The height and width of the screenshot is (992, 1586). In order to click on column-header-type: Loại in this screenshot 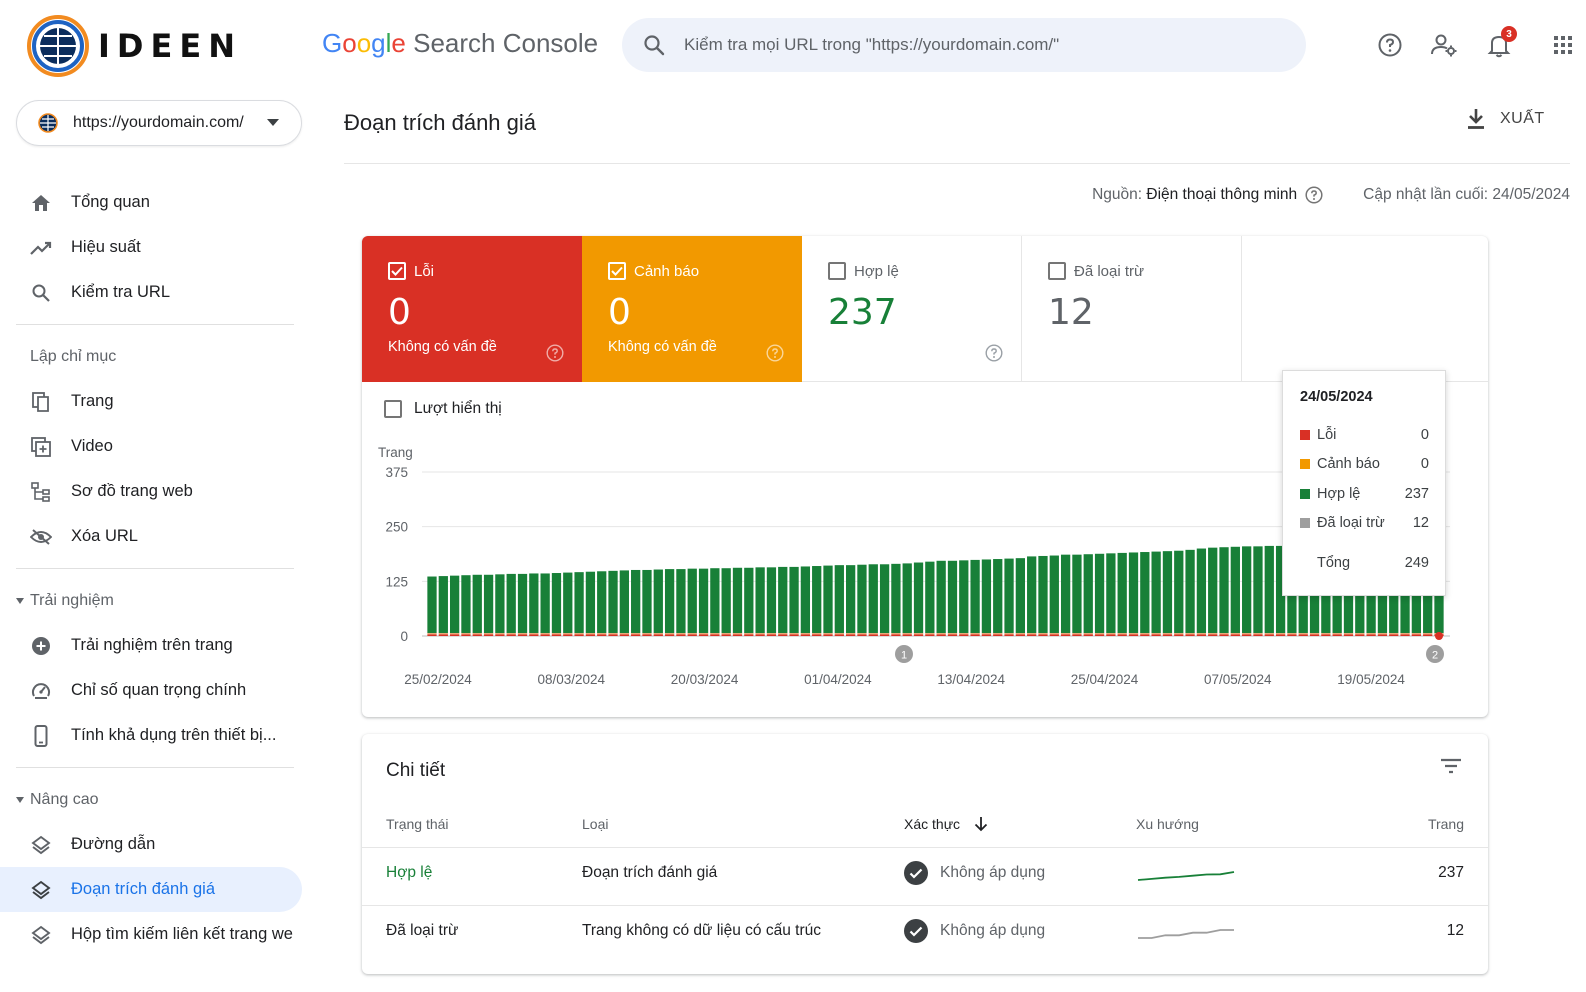, I will do `click(595, 824)`.